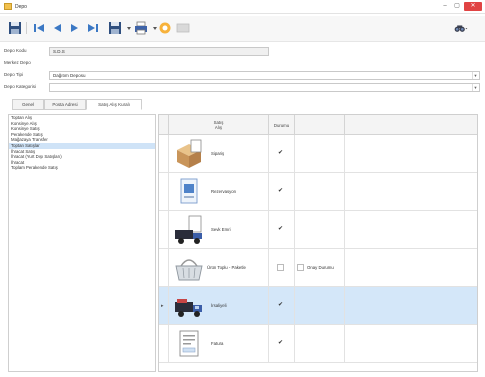 This screenshot has height=377, width=485. Describe the element at coordinates (39, 28) in the screenshot. I see `first-icon` at that location.